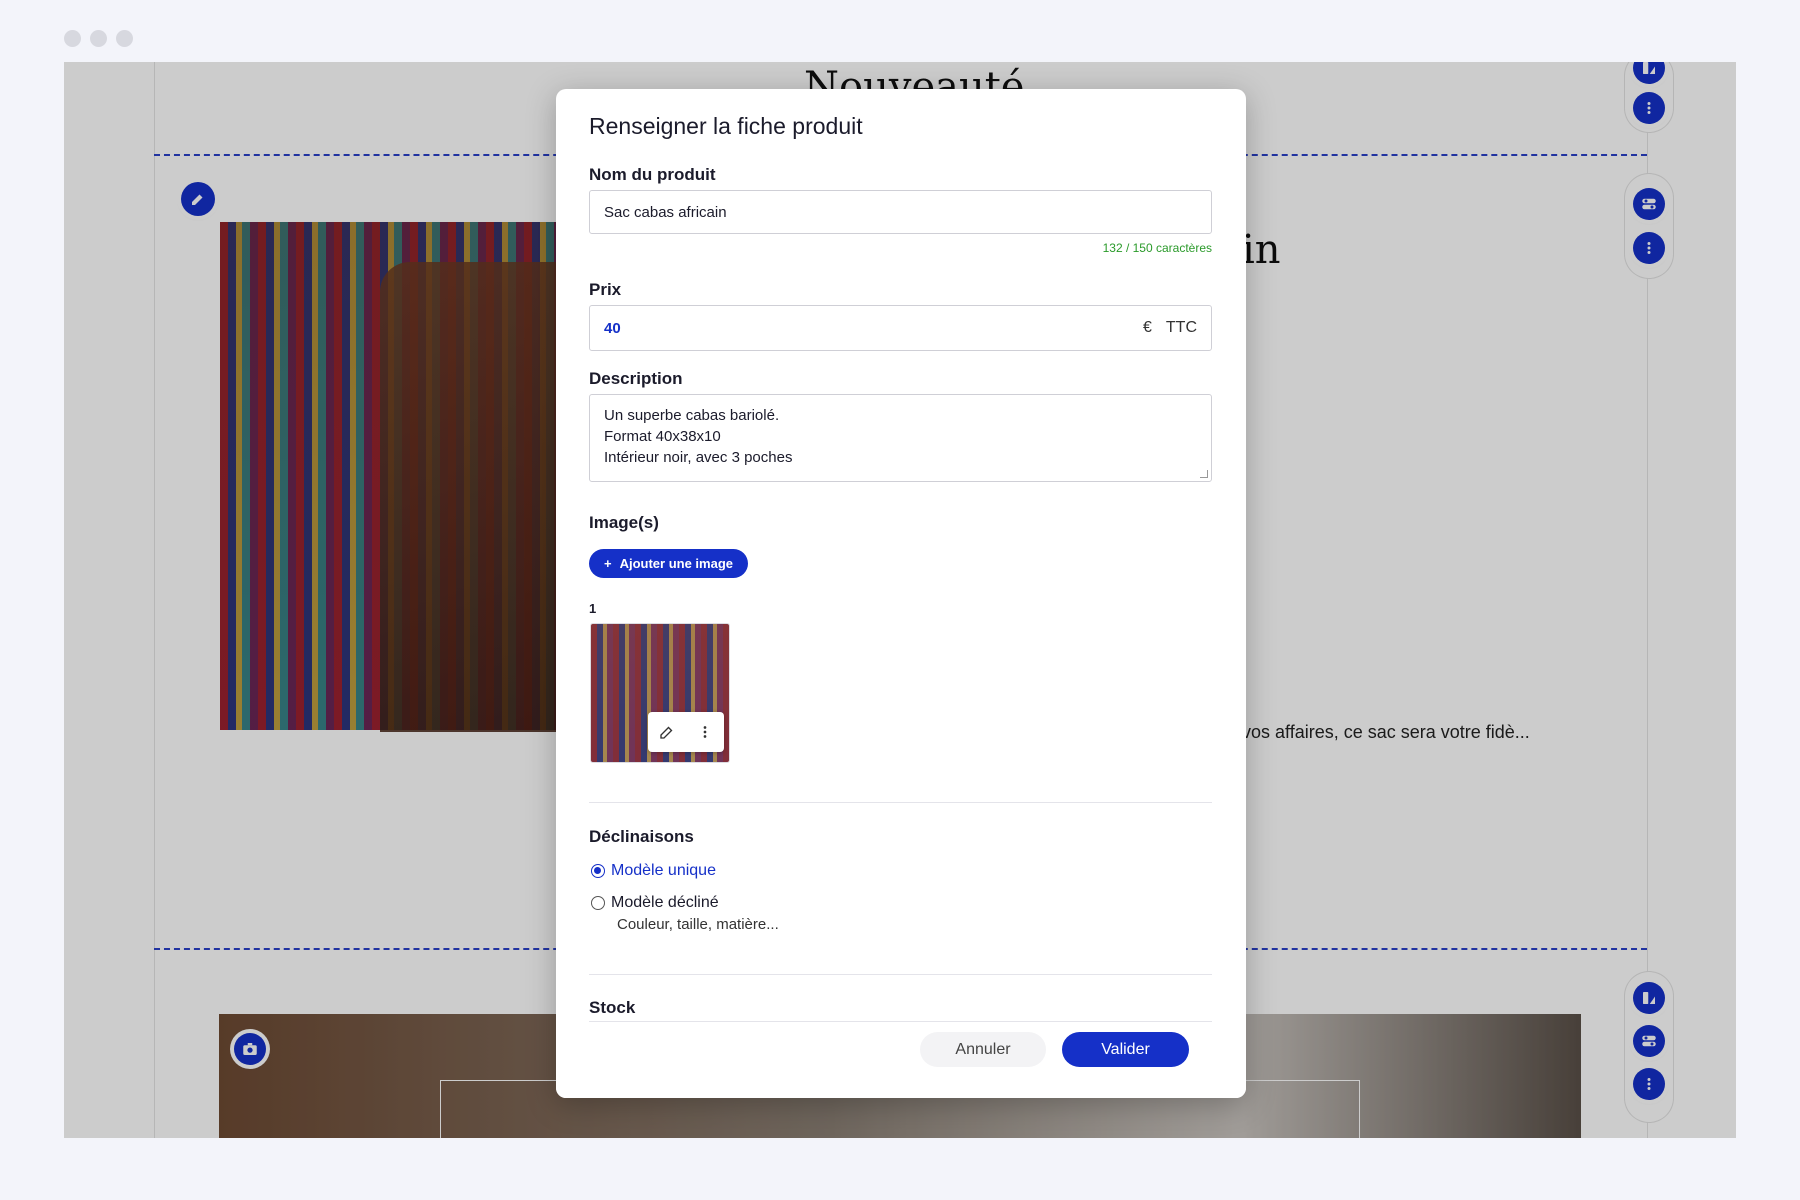 Image resolution: width=1800 pixels, height=1200 pixels. What do you see at coordinates (676, 563) in the screenshot?
I see `add-image-label: Ajouter une image` at bounding box center [676, 563].